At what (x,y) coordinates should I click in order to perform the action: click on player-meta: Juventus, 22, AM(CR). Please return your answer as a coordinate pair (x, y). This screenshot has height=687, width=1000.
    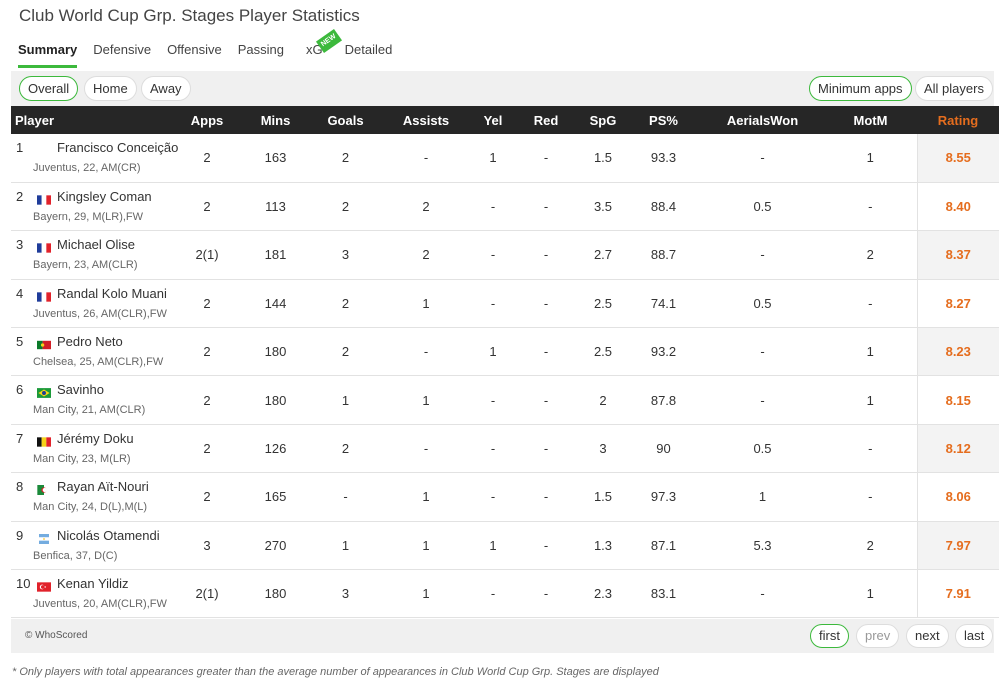
    Looking at the image, I should click on (87, 168).